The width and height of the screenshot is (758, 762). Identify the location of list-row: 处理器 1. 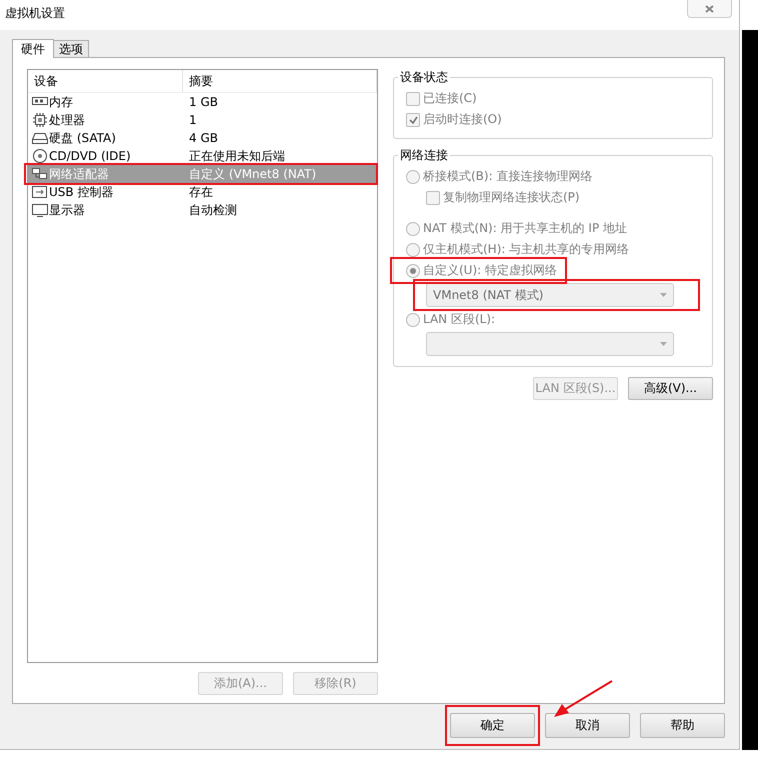
(202, 120).